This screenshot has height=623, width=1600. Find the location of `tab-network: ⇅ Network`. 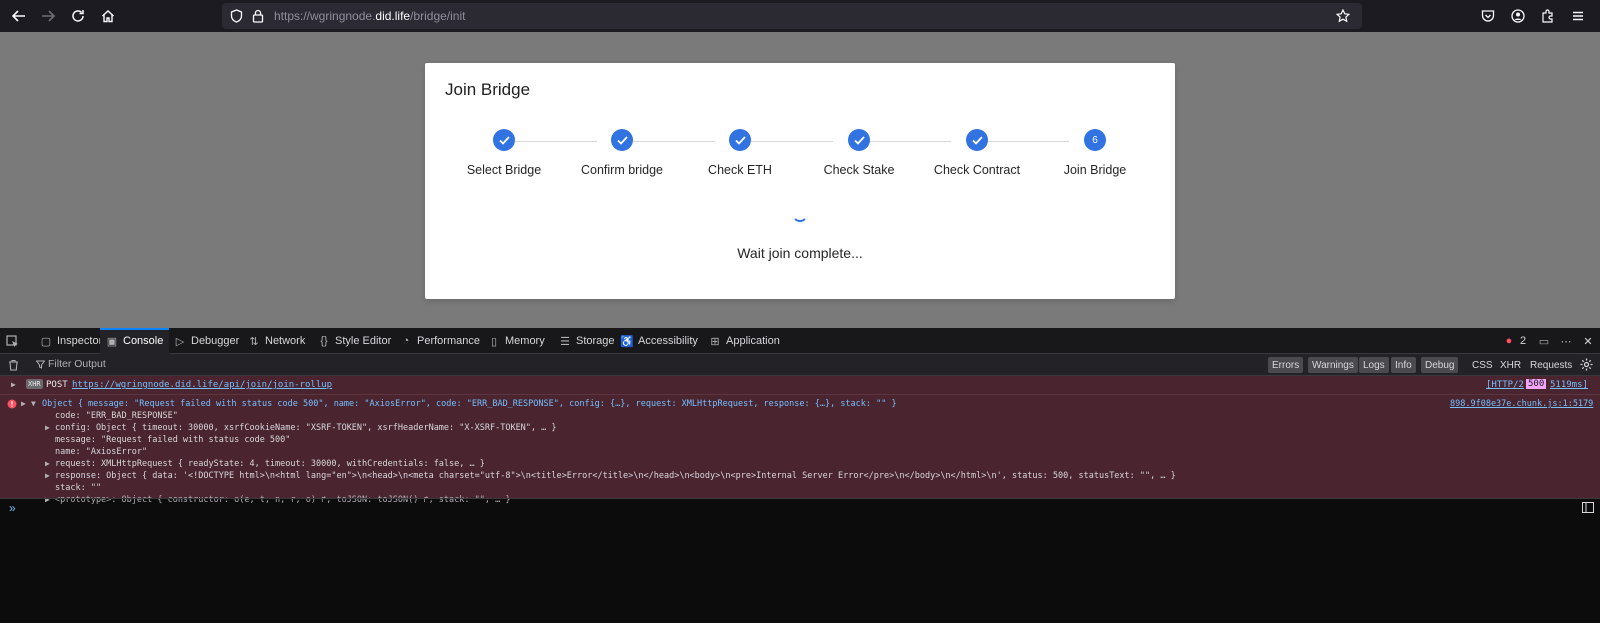

tab-network: ⇅ Network is located at coordinates (276, 341).